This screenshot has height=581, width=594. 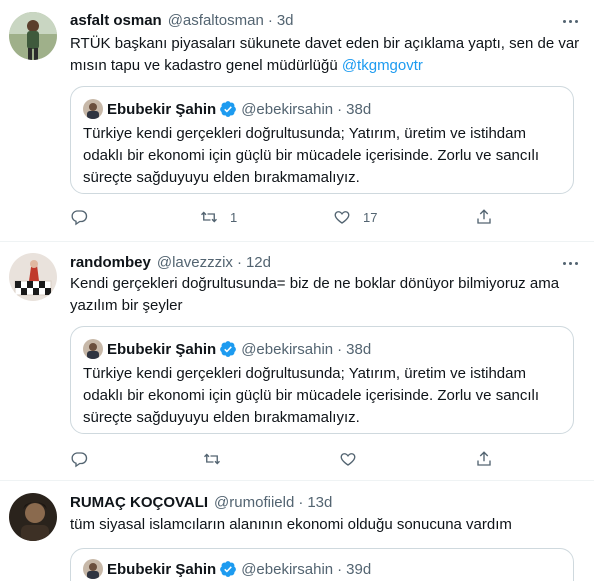 I want to click on quote-timestamp: 39d, so click(x=359, y=569).